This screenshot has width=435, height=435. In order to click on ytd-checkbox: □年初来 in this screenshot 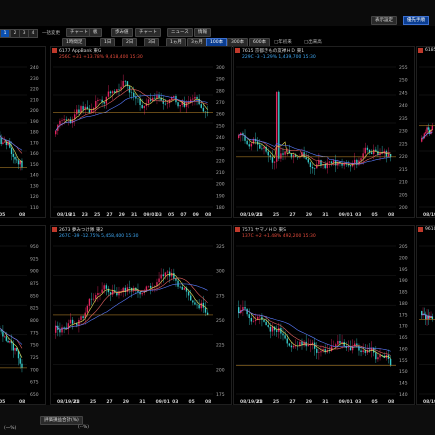, I will do `click(283, 42)`.